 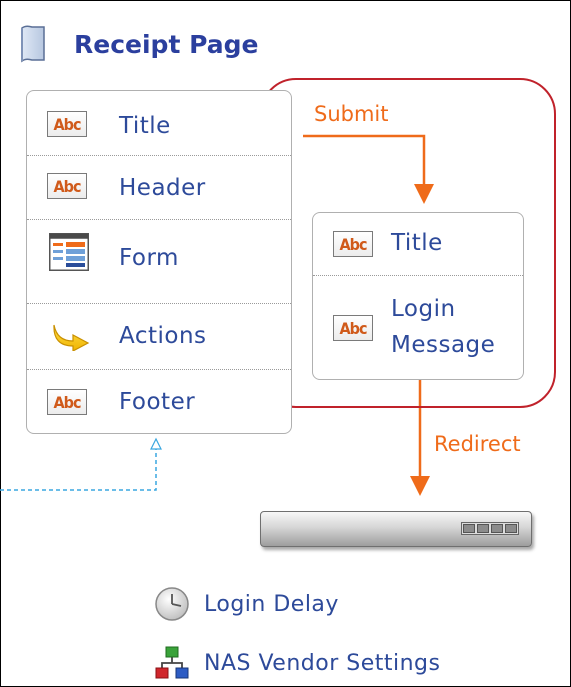 I want to click on redirect-label: Redirect, so click(x=477, y=444).